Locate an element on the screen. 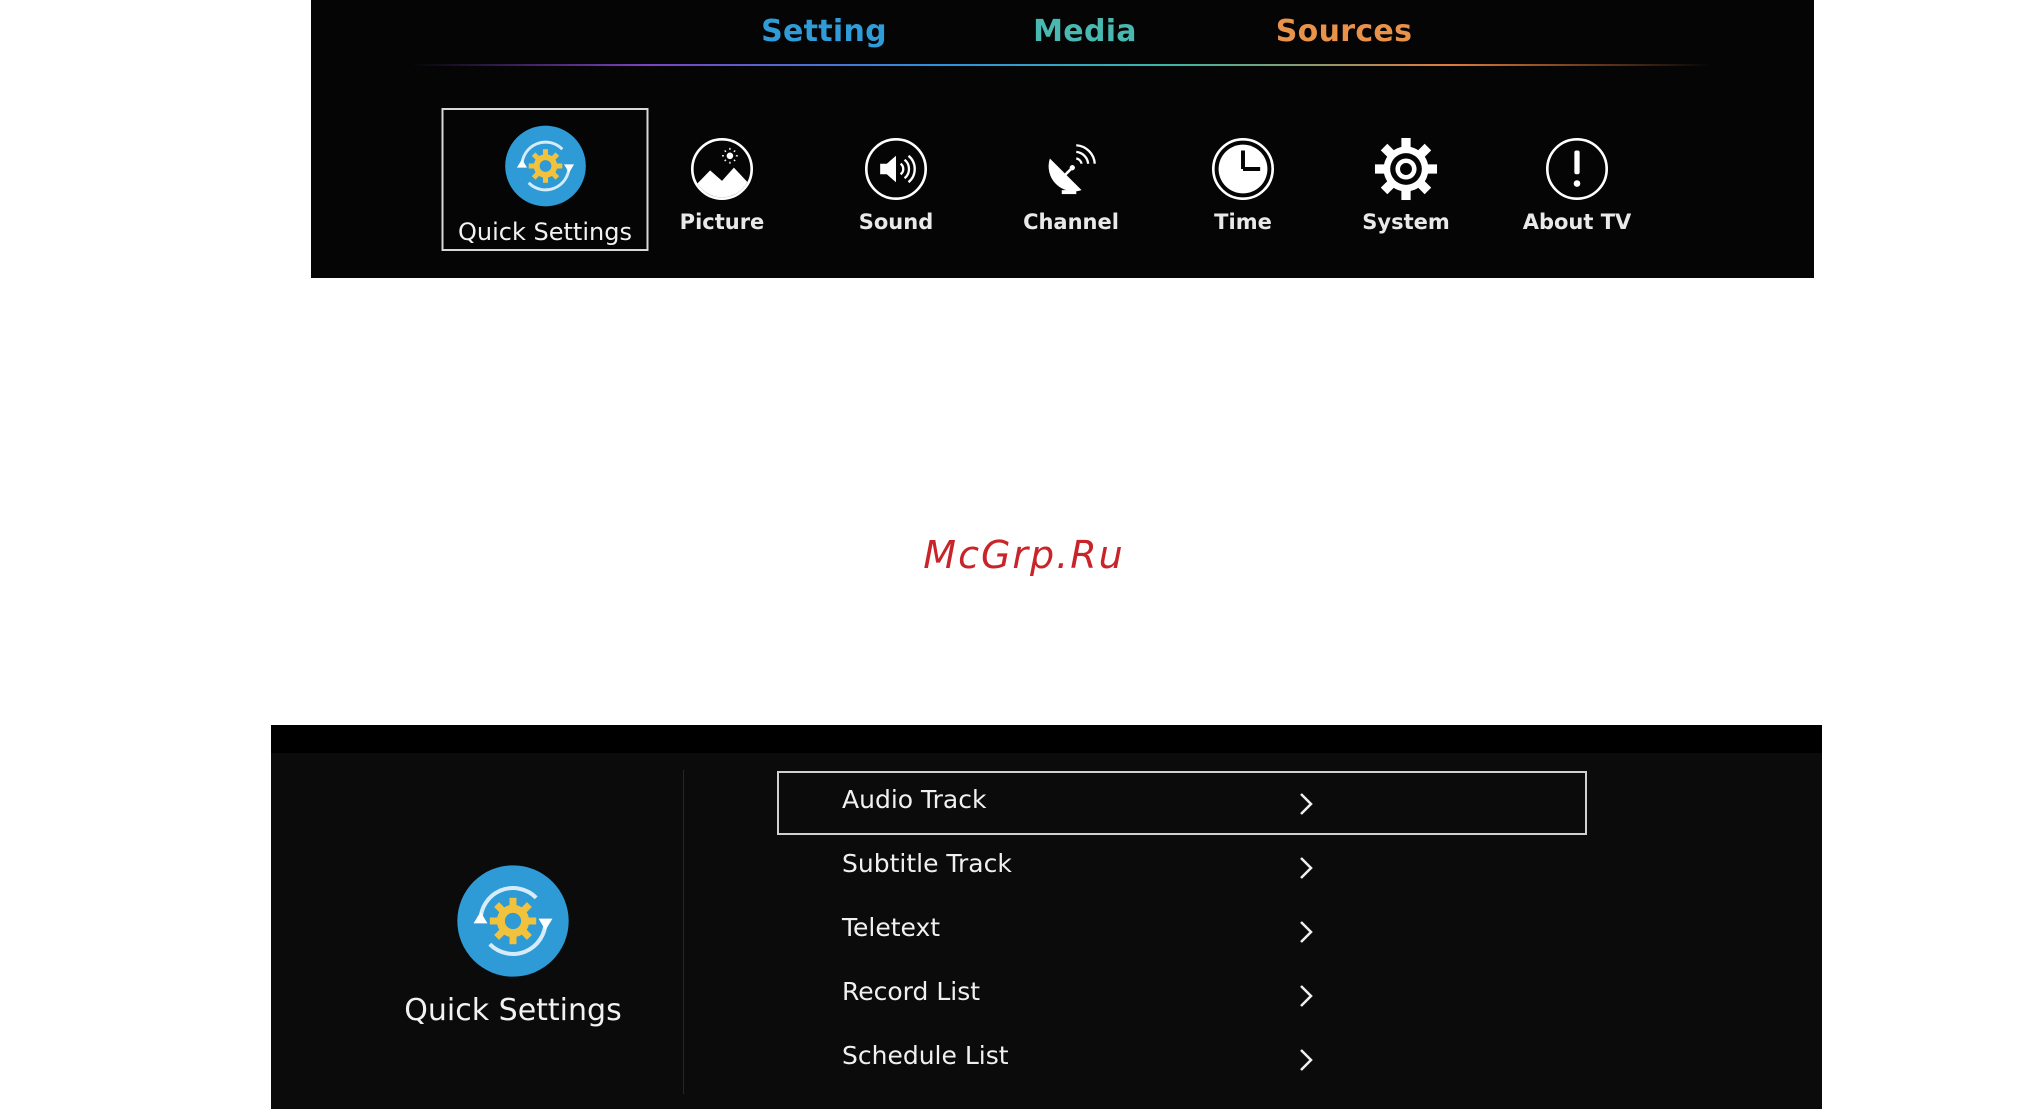 The height and width of the screenshot is (1109, 2032). list-item-teletext: Teletext is located at coordinates (1182, 931).